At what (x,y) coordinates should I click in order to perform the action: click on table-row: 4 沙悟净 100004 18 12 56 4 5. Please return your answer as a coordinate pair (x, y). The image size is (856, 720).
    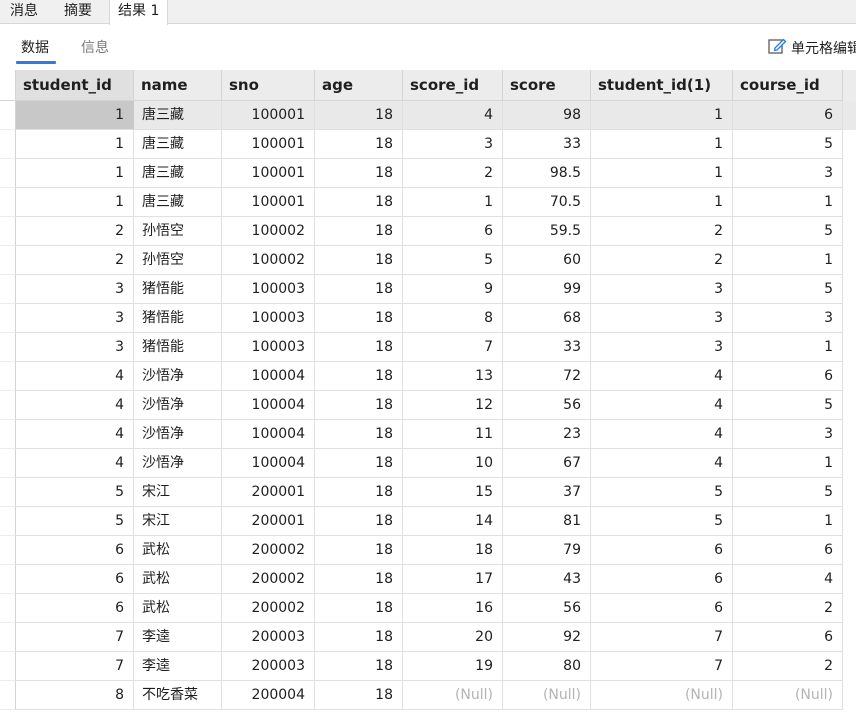
    Looking at the image, I should click on (428, 405).